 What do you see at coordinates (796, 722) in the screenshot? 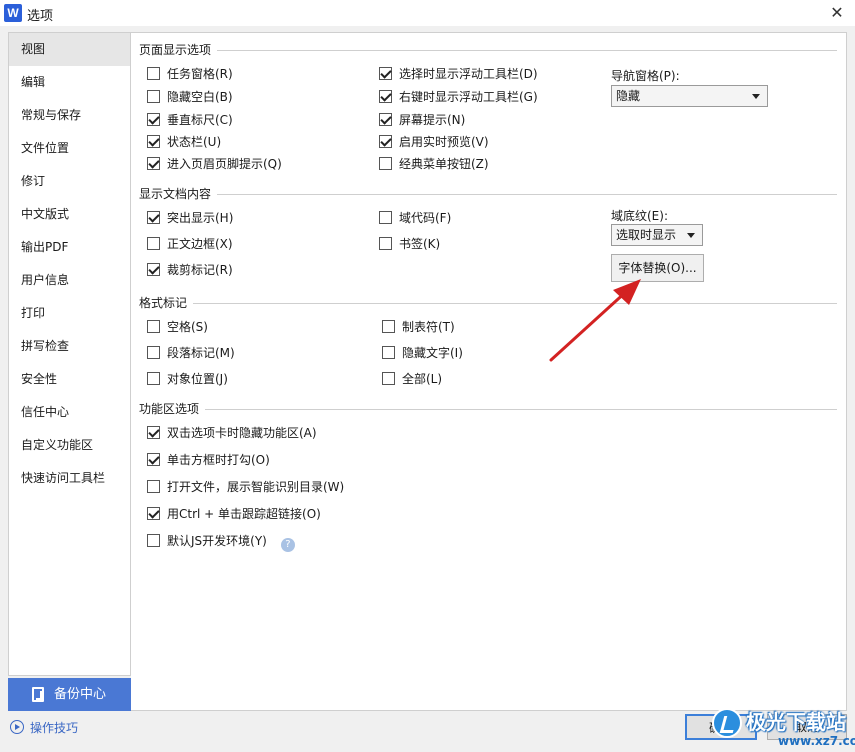
I see `watermark-title: 极光下载站` at bounding box center [796, 722].